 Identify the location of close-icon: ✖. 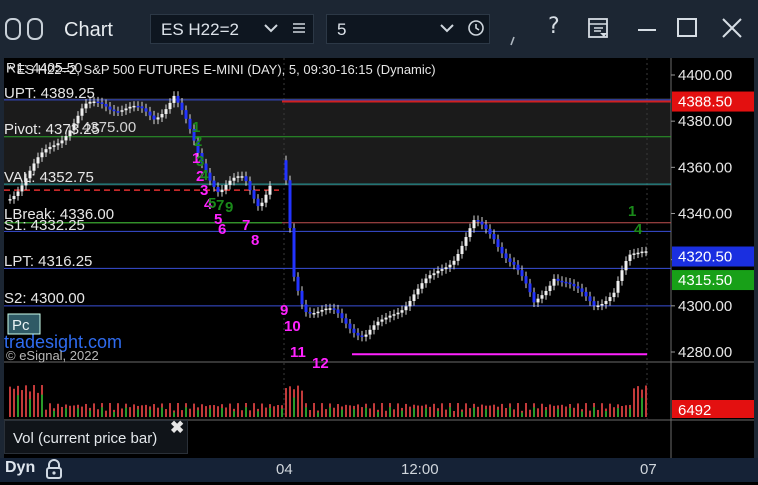
(177, 428).